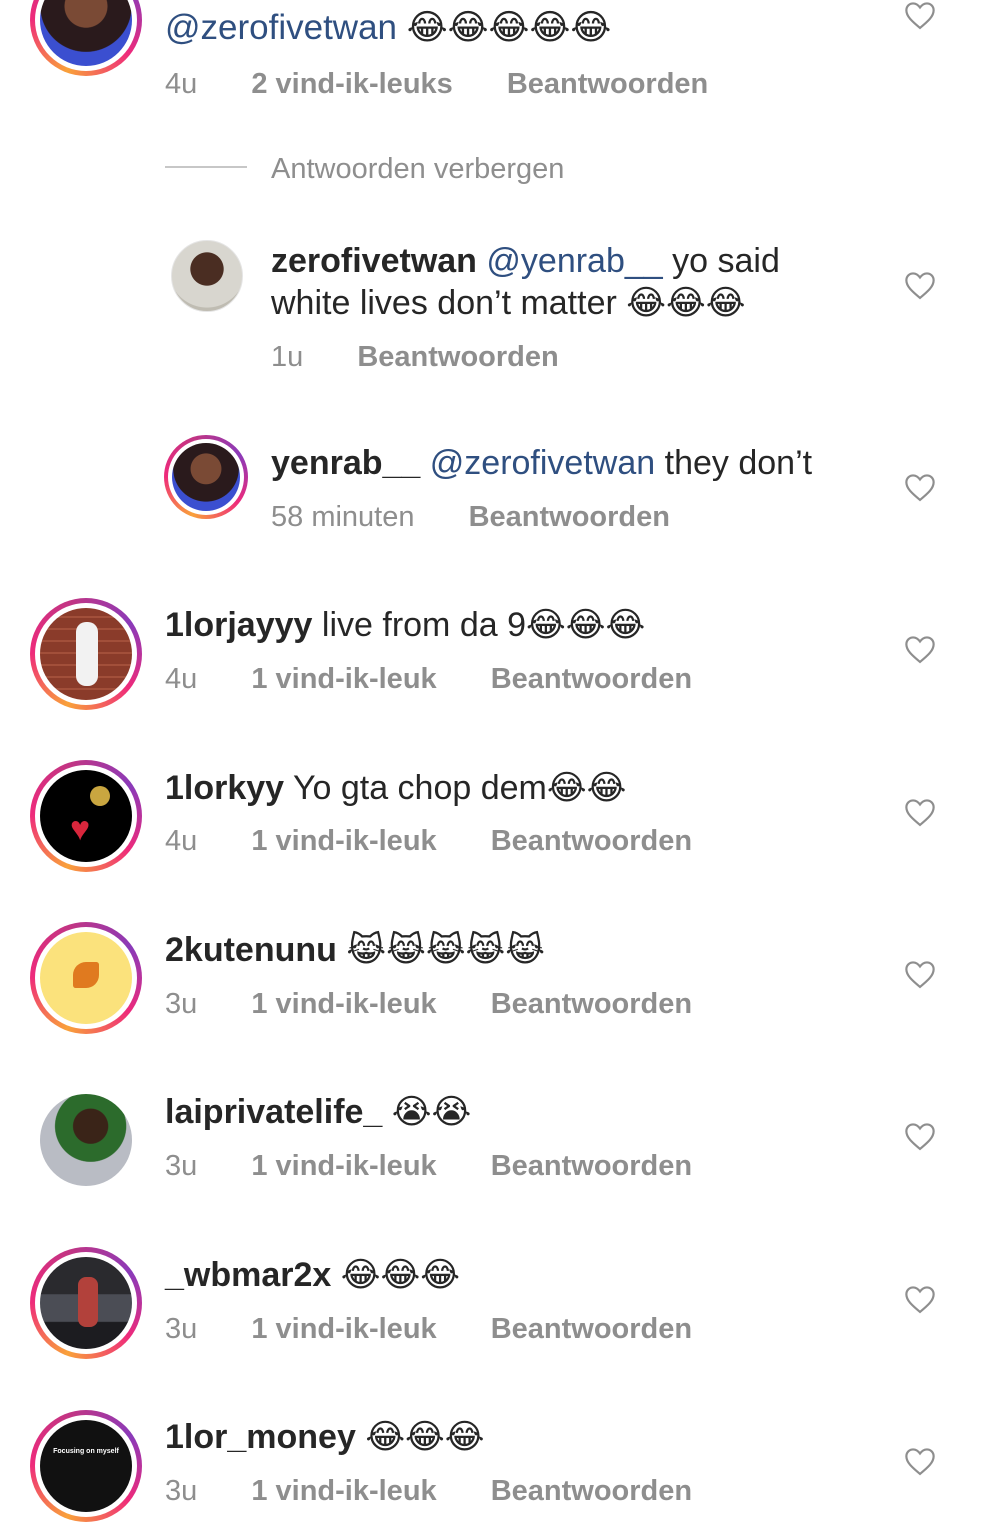 The image size is (991, 1536). What do you see at coordinates (86, 975) in the screenshot?
I see `butterfly-icon` at bounding box center [86, 975].